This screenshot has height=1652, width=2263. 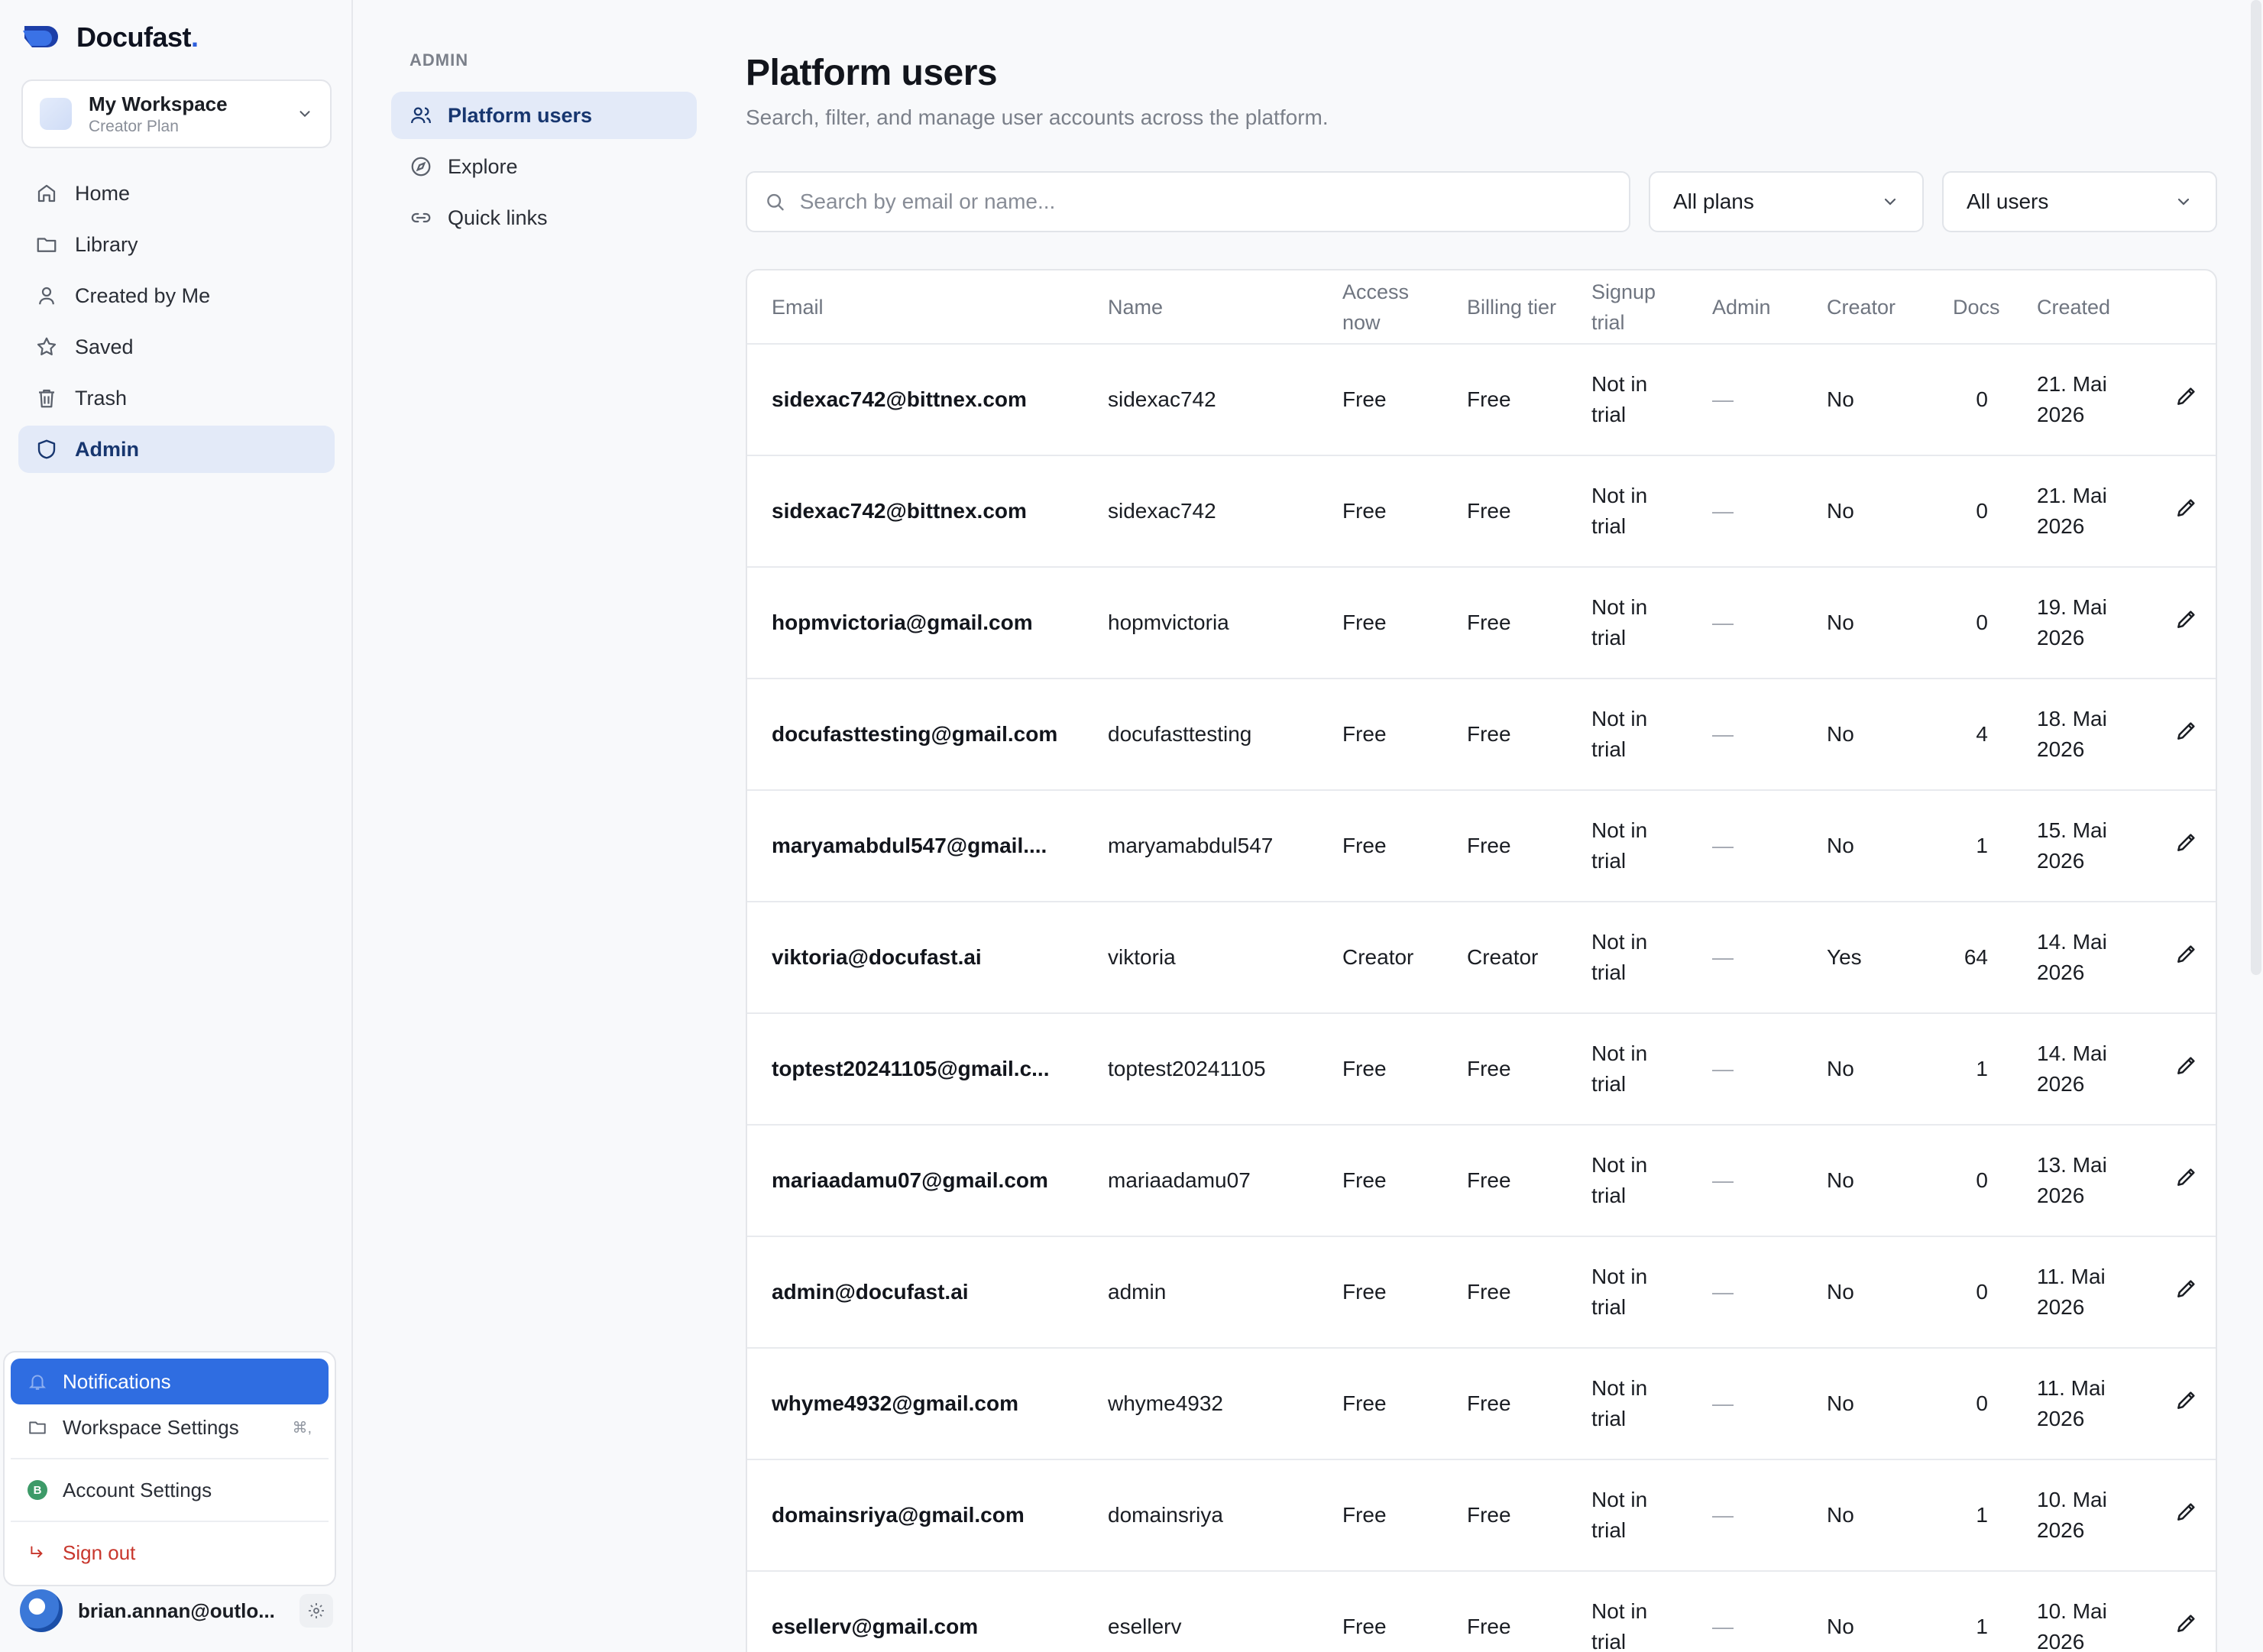 What do you see at coordinates (1865, 307) in the screenshot?
I see `column-header-creator: Creator` at bounding box center [1865, 307].